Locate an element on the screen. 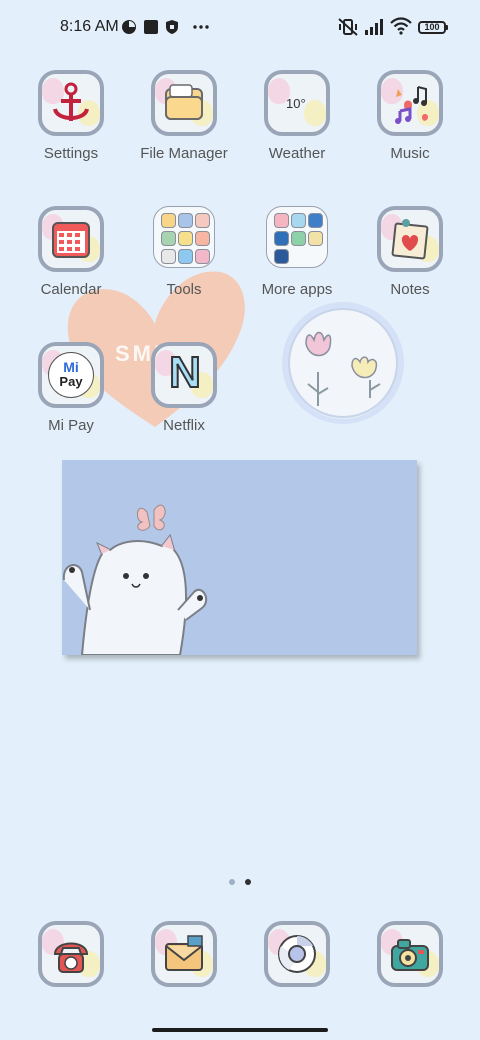  shield-icon is located at coordinates (172, 27).